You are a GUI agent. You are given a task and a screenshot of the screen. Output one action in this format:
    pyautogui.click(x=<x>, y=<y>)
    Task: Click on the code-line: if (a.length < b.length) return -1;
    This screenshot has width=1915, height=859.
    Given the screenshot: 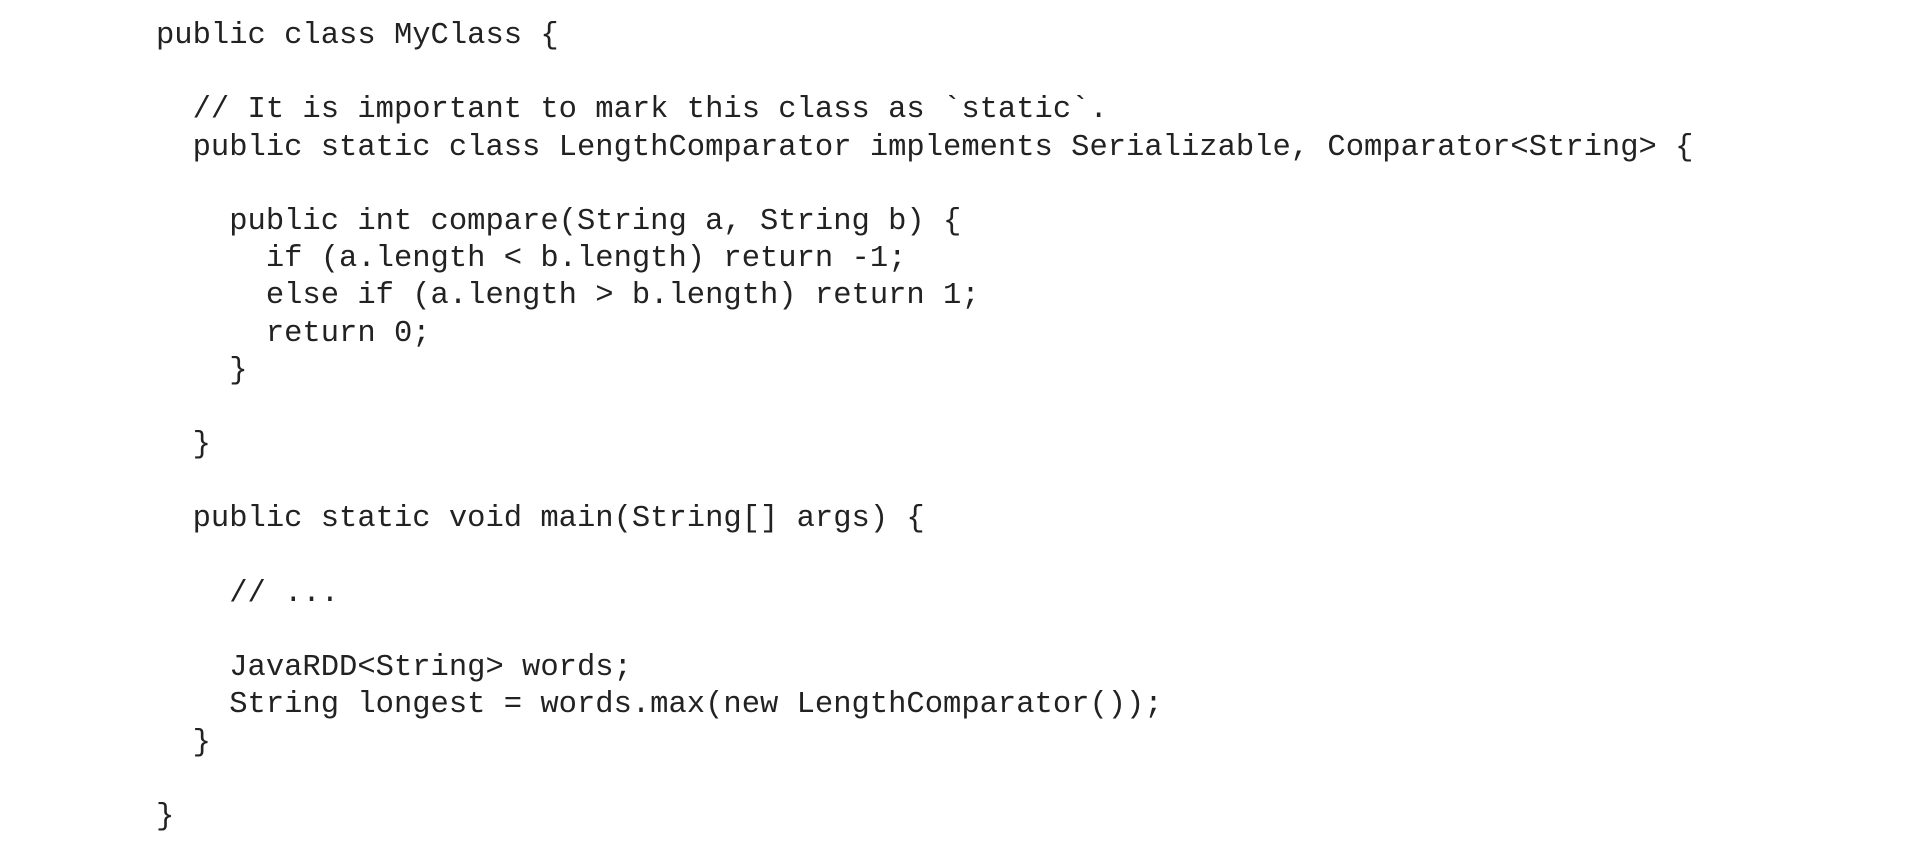 What is the action you would take?
    pyautogui.click(x=531, y=259)
    